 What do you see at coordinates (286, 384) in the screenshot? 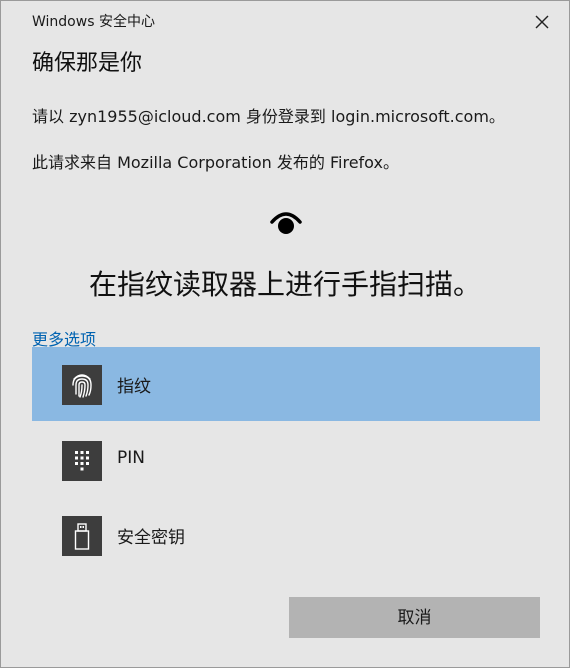
I see `option-fingerprint: 指纹` at bounding box center [286, 384].